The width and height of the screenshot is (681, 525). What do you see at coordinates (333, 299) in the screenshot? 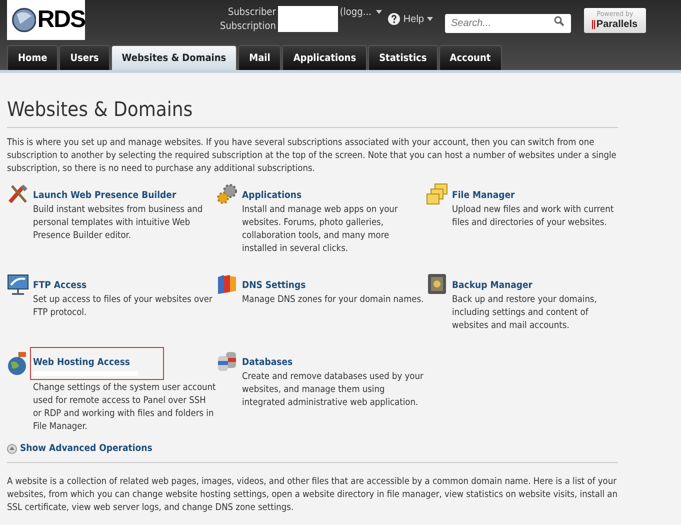
I see `tool-description: Manage DNS zones for your domain names.` at bounding box center [333, 299].